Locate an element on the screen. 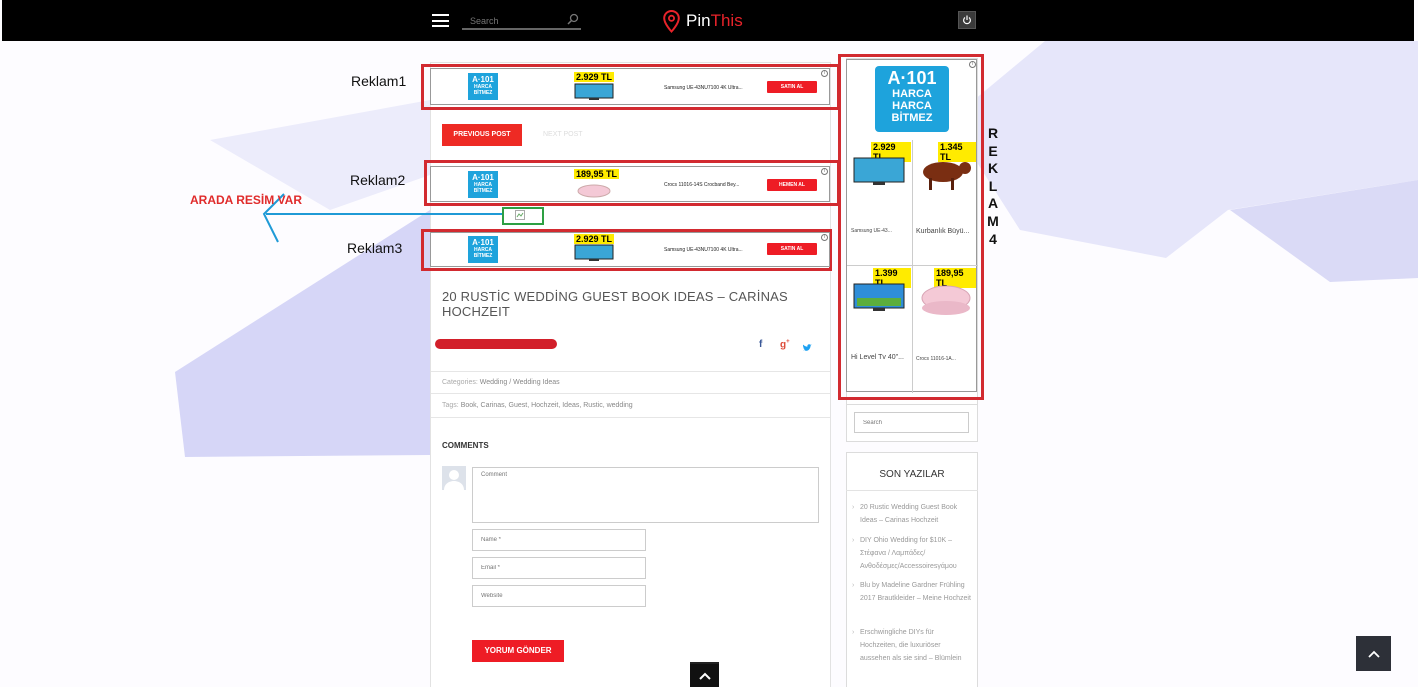 The width and height of the screenshot is (1418, 687). a101-logo: A·101 HARCA HARCA BİTMEZ is located at coordinates (912, 99).